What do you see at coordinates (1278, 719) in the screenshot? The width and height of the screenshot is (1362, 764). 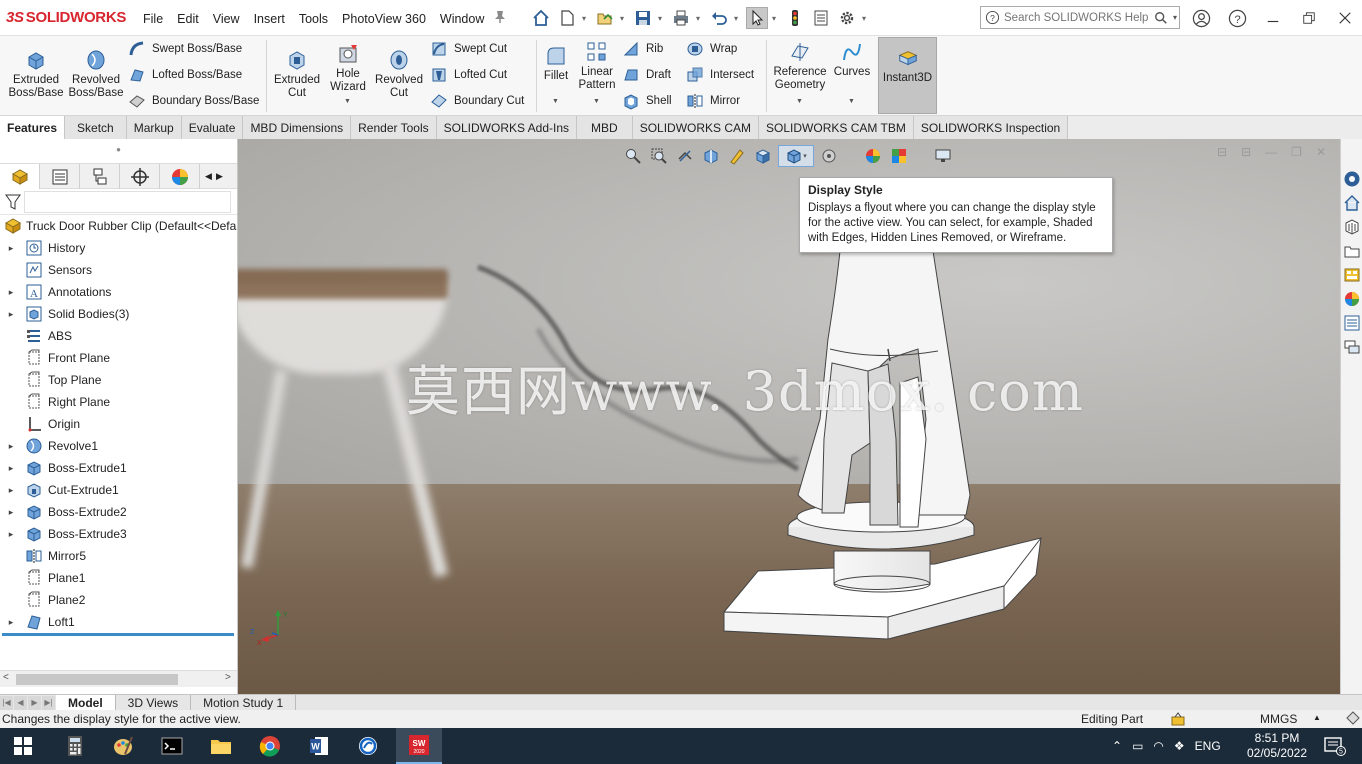 I see `unit-system: MMGS` at bounding box center [1278, 719].